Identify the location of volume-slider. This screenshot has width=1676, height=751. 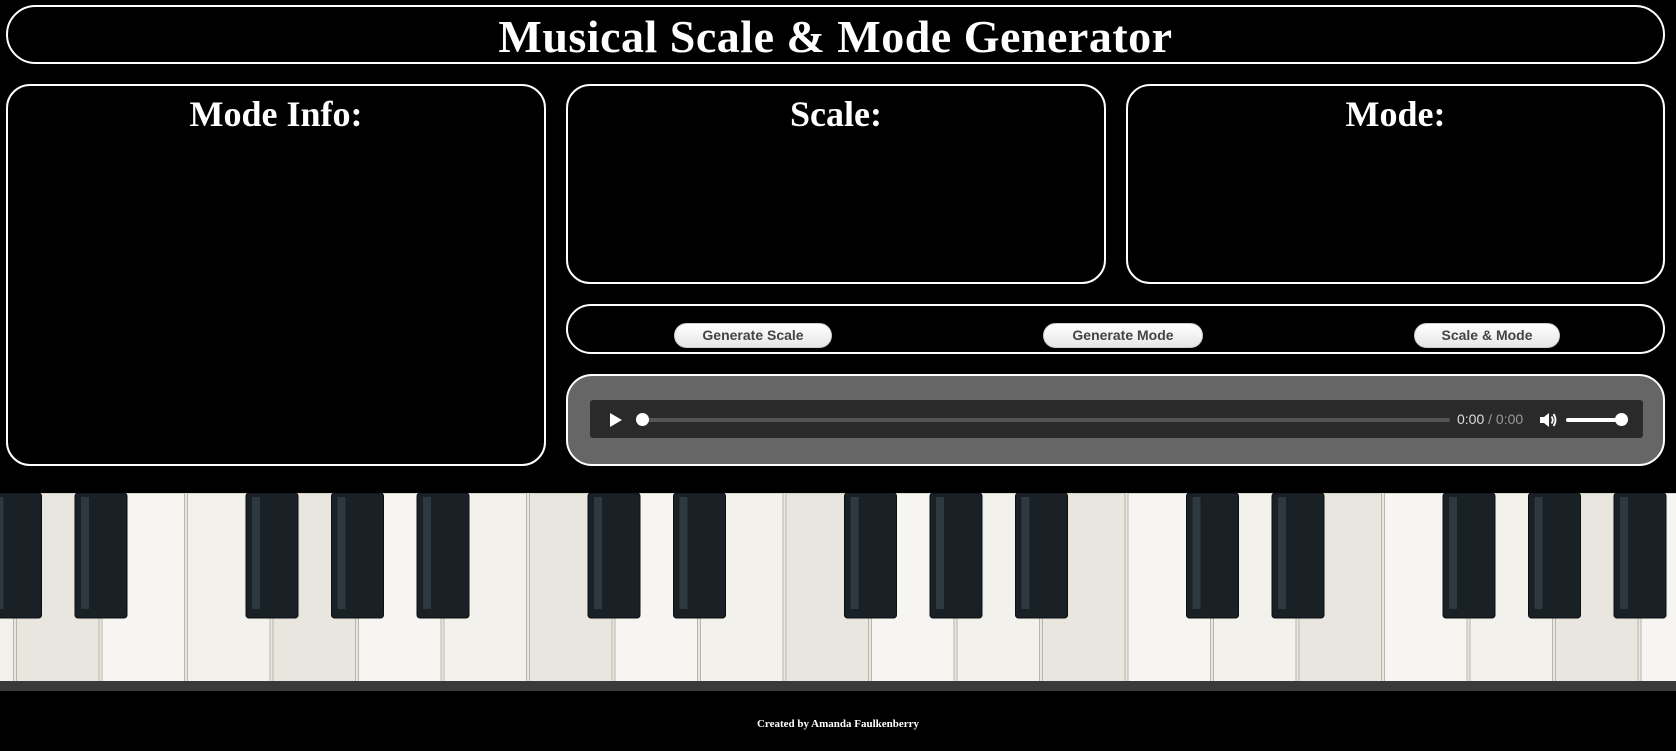
(1597, 419).